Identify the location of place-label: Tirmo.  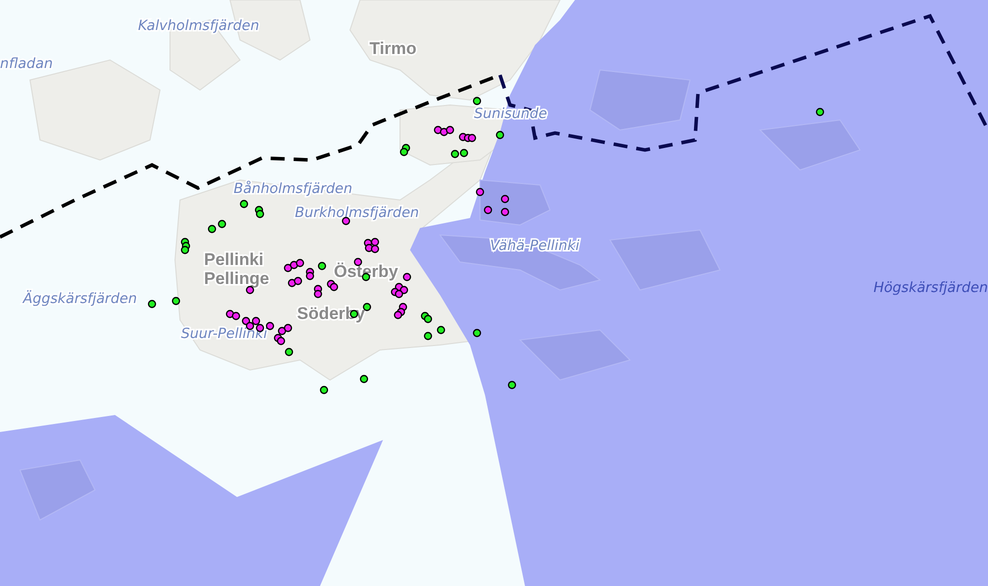
(393, 48).